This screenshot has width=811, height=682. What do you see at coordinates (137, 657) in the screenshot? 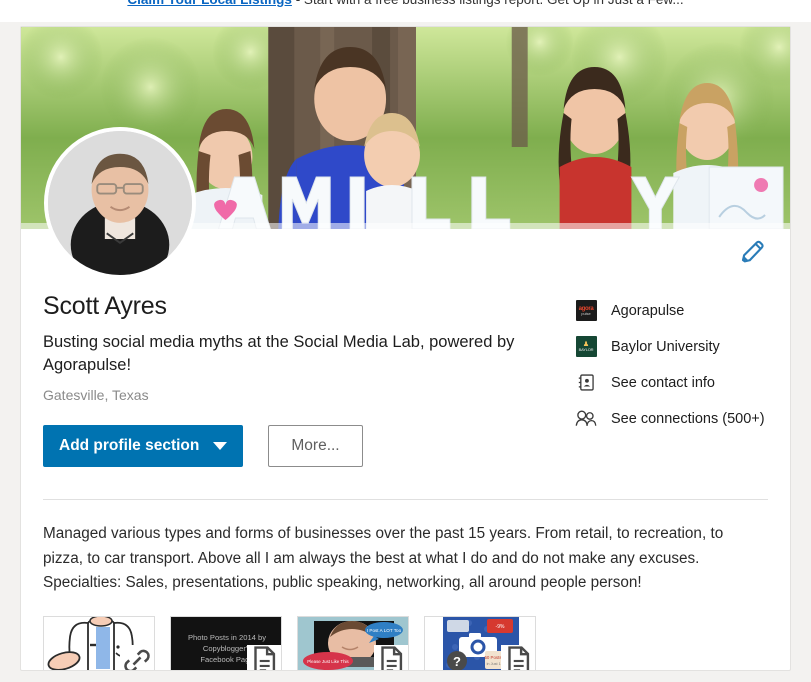
I see `attachment-link-icon` at bounding box center [137, 657].